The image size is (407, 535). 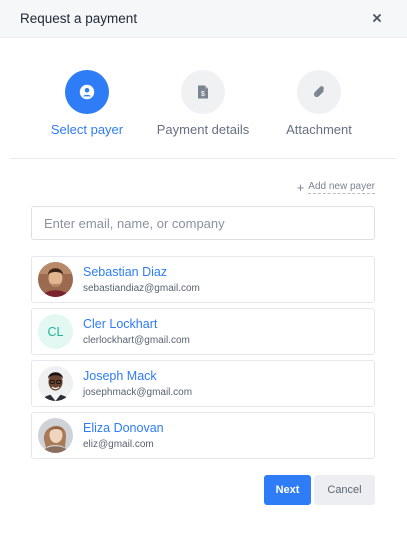 I want to click on step-select-payer: Select payer, so click(x=87, y=103).